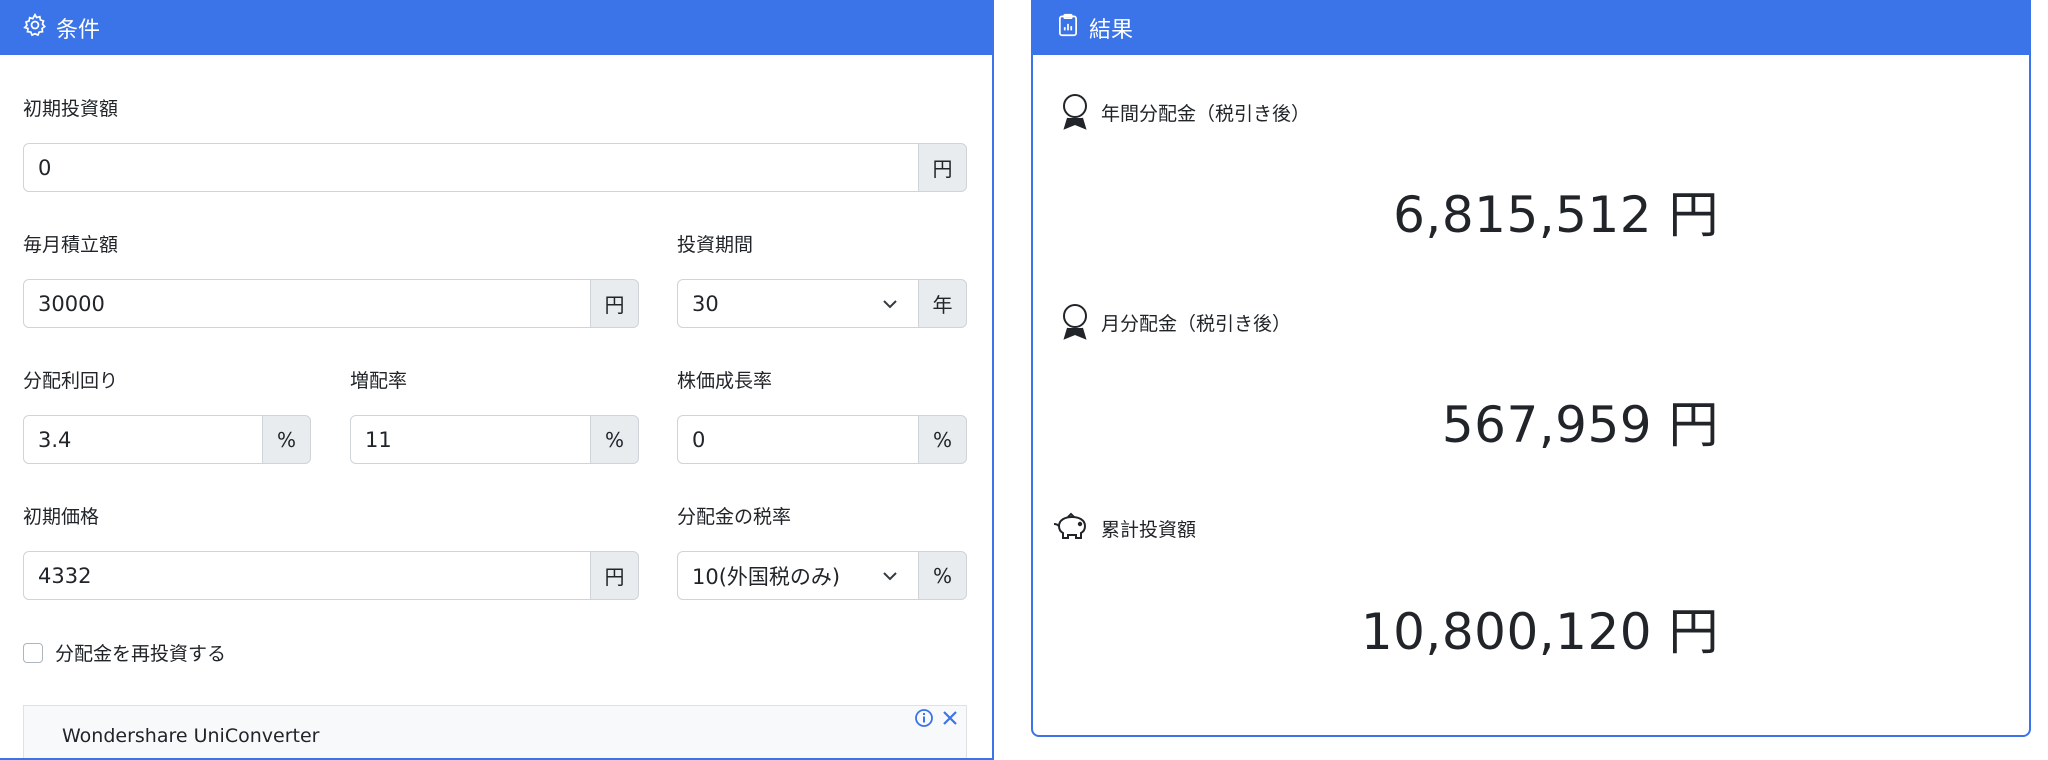  I want to click on dividend-yield-input: 3.4, so click(143, 439).